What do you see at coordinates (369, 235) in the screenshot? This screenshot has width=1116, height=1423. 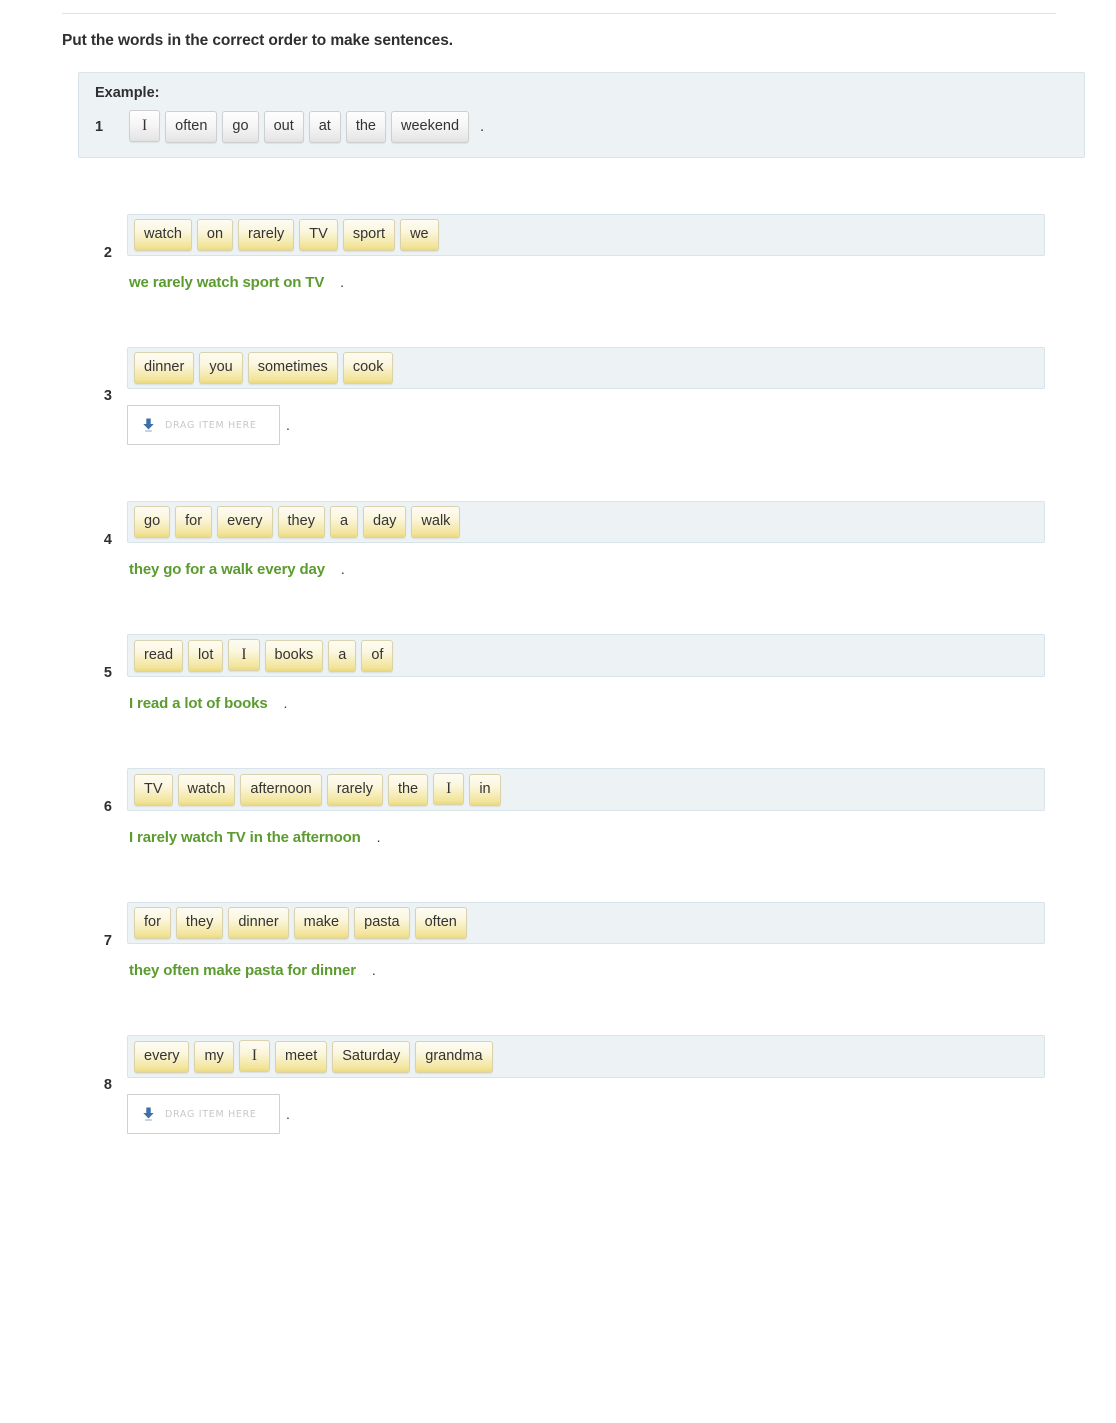 I see `word-tile: sport` at bounding box center [369, 235].